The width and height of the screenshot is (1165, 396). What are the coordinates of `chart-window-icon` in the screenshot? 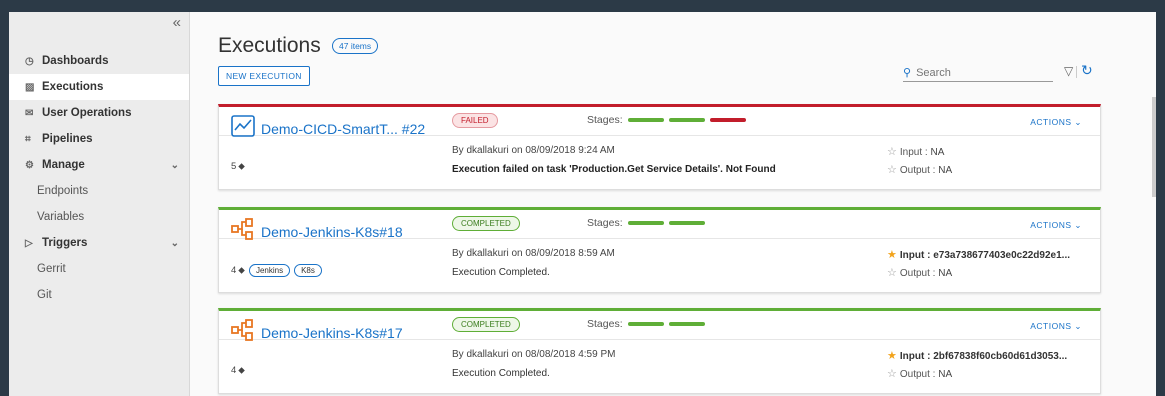 It's located at (243, 128).